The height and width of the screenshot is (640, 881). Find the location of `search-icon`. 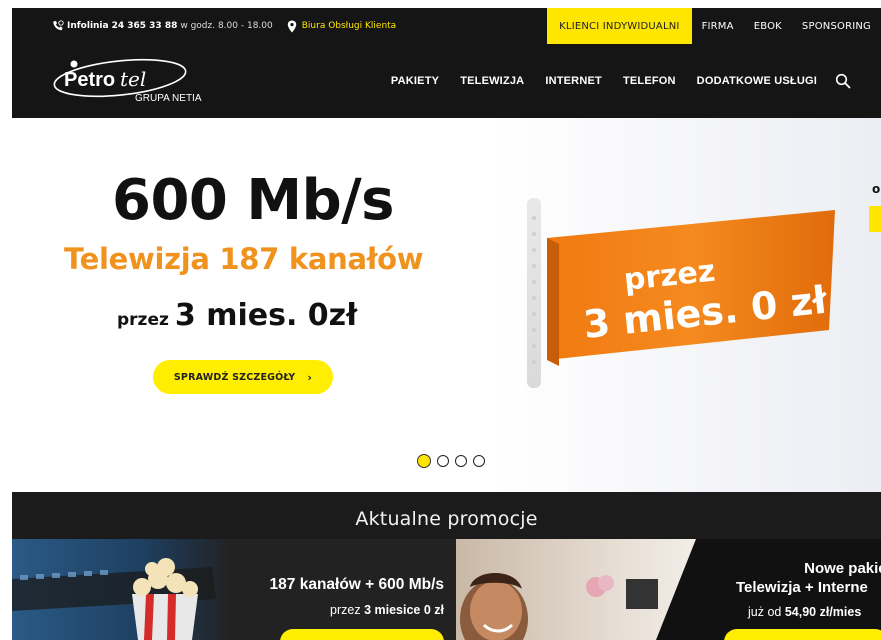

search-icon is located at coordinates (843, 81).